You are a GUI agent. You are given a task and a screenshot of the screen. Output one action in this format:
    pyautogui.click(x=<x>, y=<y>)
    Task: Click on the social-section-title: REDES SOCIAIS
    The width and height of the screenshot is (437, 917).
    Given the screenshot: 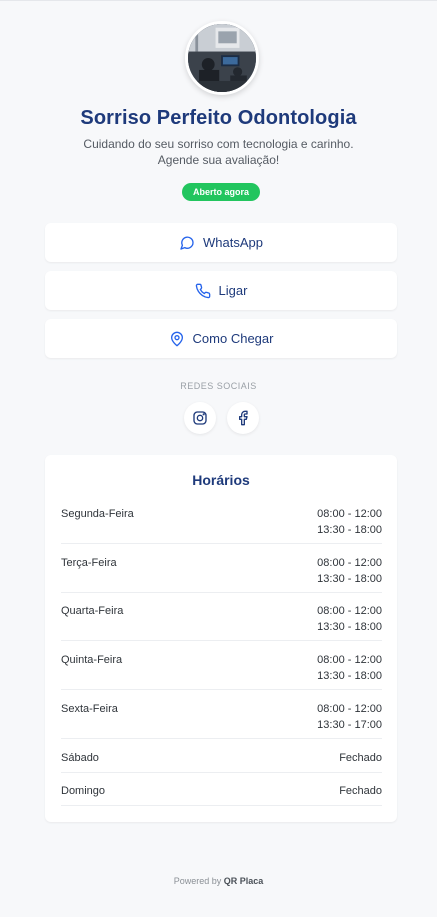 What is the action you would take?
    pyautogui.click(x=218, y=386)
    